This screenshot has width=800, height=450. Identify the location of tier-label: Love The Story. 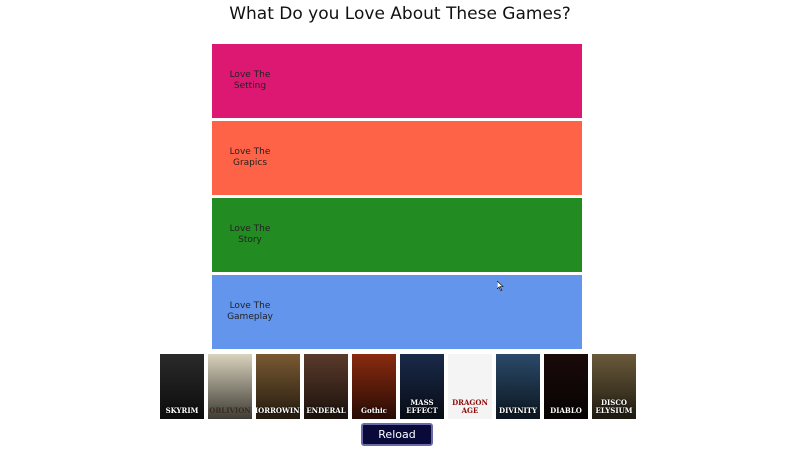
(250, 234).